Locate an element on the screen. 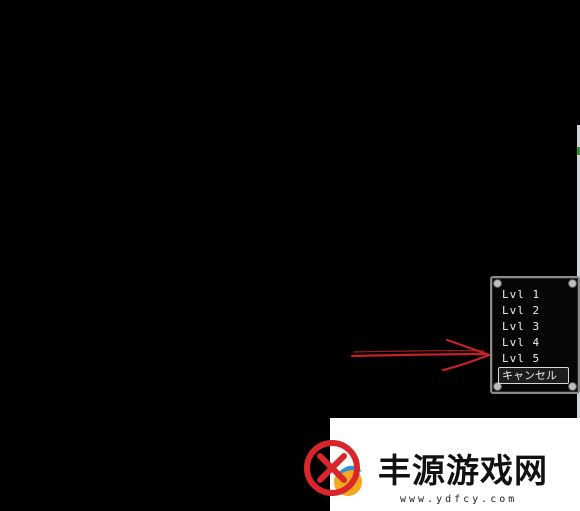 This screenshot has width=580, height=511. menu-option-lvl-2: Lvl 2 is located at coordinates (535, 311).